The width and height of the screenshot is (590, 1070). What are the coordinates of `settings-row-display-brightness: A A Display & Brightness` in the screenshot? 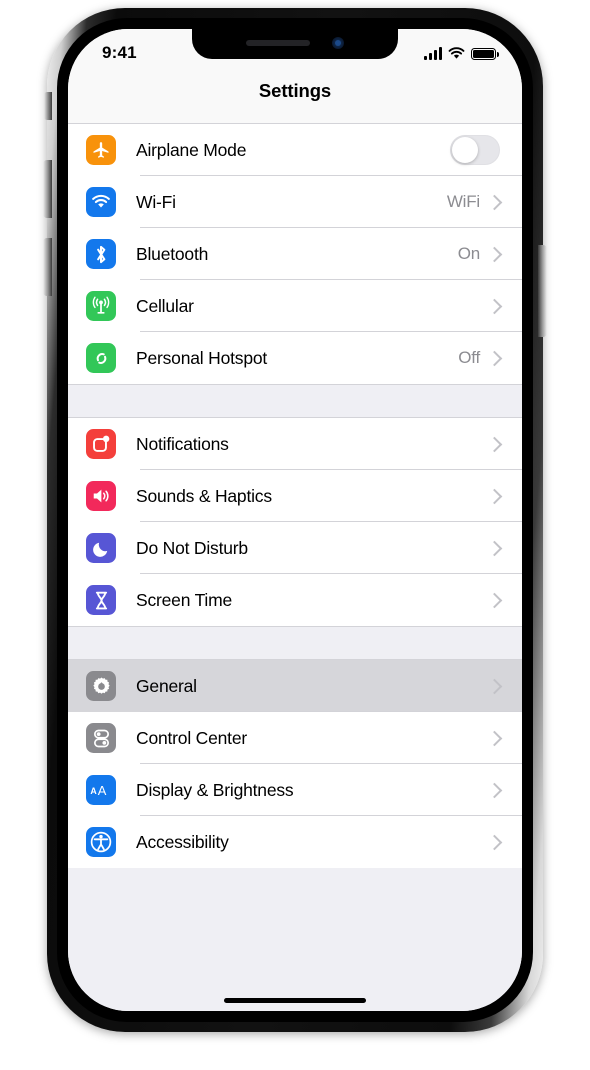 It's located at (295, 790).